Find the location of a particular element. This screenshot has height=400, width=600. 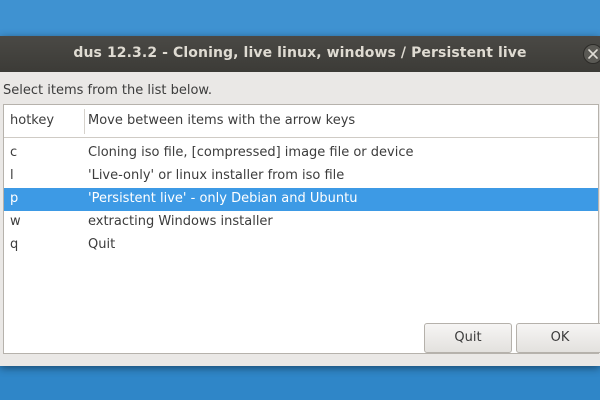

desktop-background-top is located at coordinates (300, 18).